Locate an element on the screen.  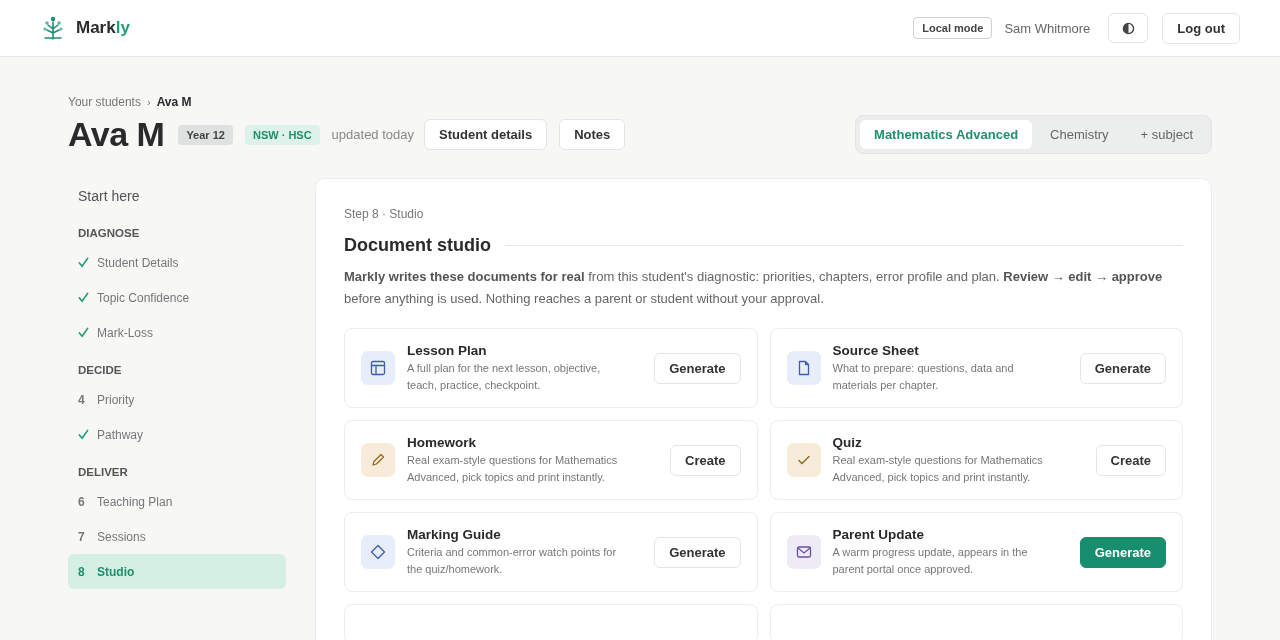
subject-tab: Chemistry is located at coordinates (1079, 134).